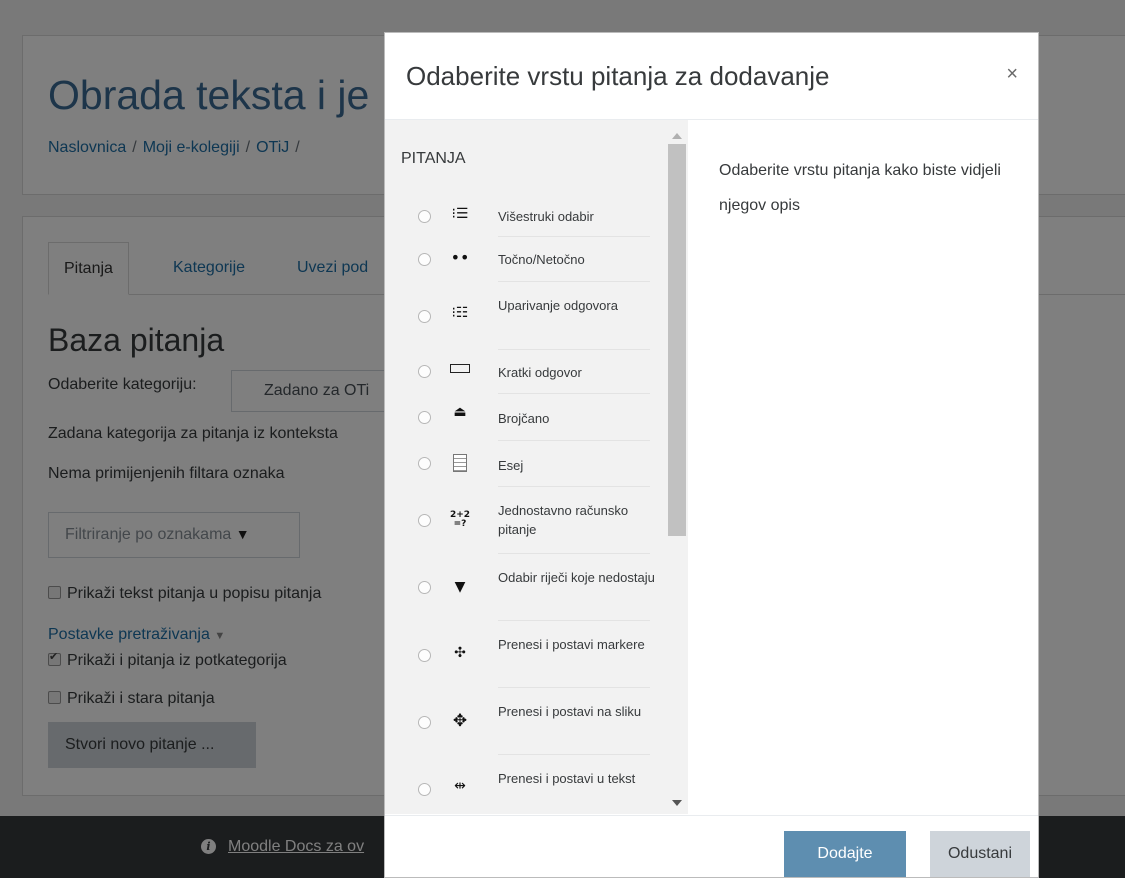 Image resolution: width=1125 pixels, height=878 pixels. Describe the element at coordinates (677, 340) in the screenshot. I see `scrollbar-thumb` at that location.